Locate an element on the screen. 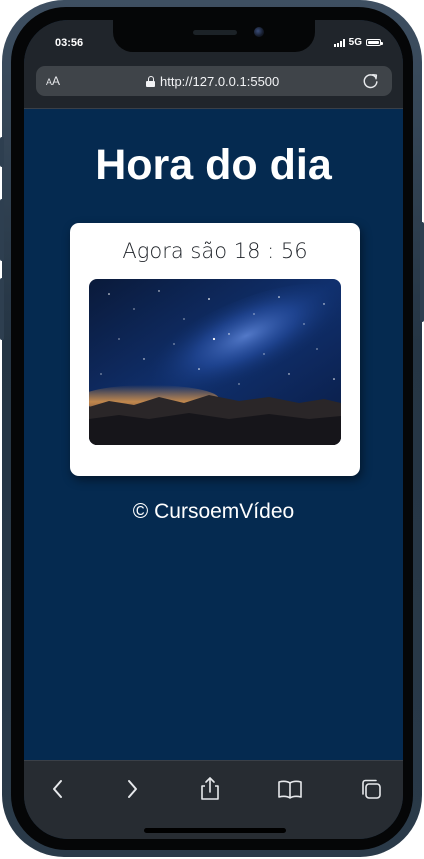 Image resolution: width=424 pixels, height=859 pixels. speaker-grille is located at coordinates (215, 32).